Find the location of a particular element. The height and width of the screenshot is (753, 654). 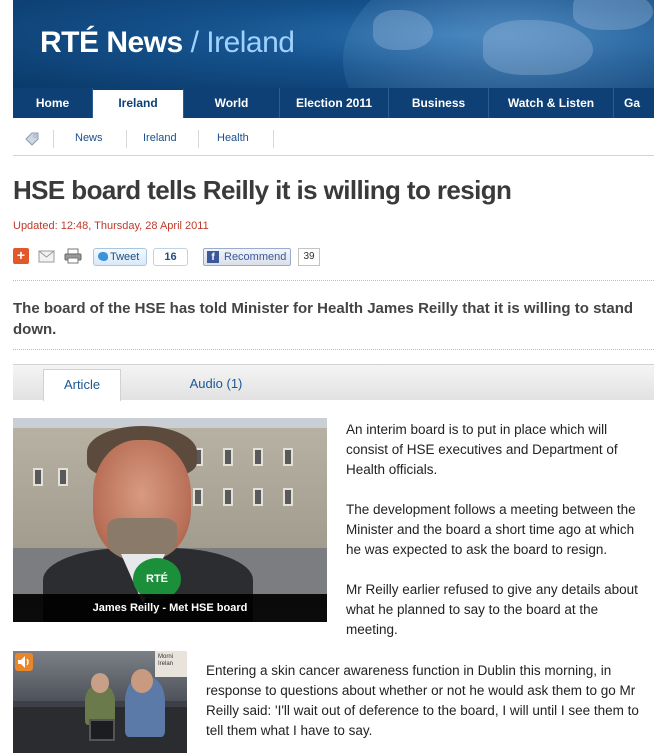

tweet-label: Tweet is located at coordinates (125, 257).